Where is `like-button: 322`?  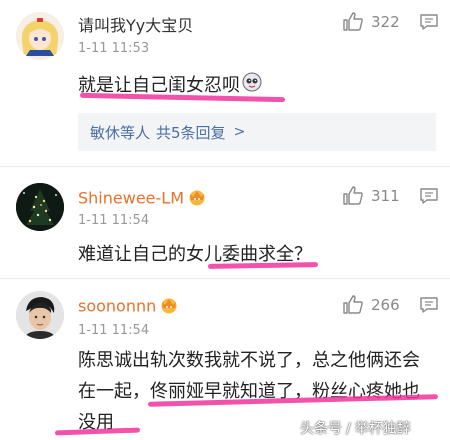
like-button: 322 is located at coordinates (371, 21).